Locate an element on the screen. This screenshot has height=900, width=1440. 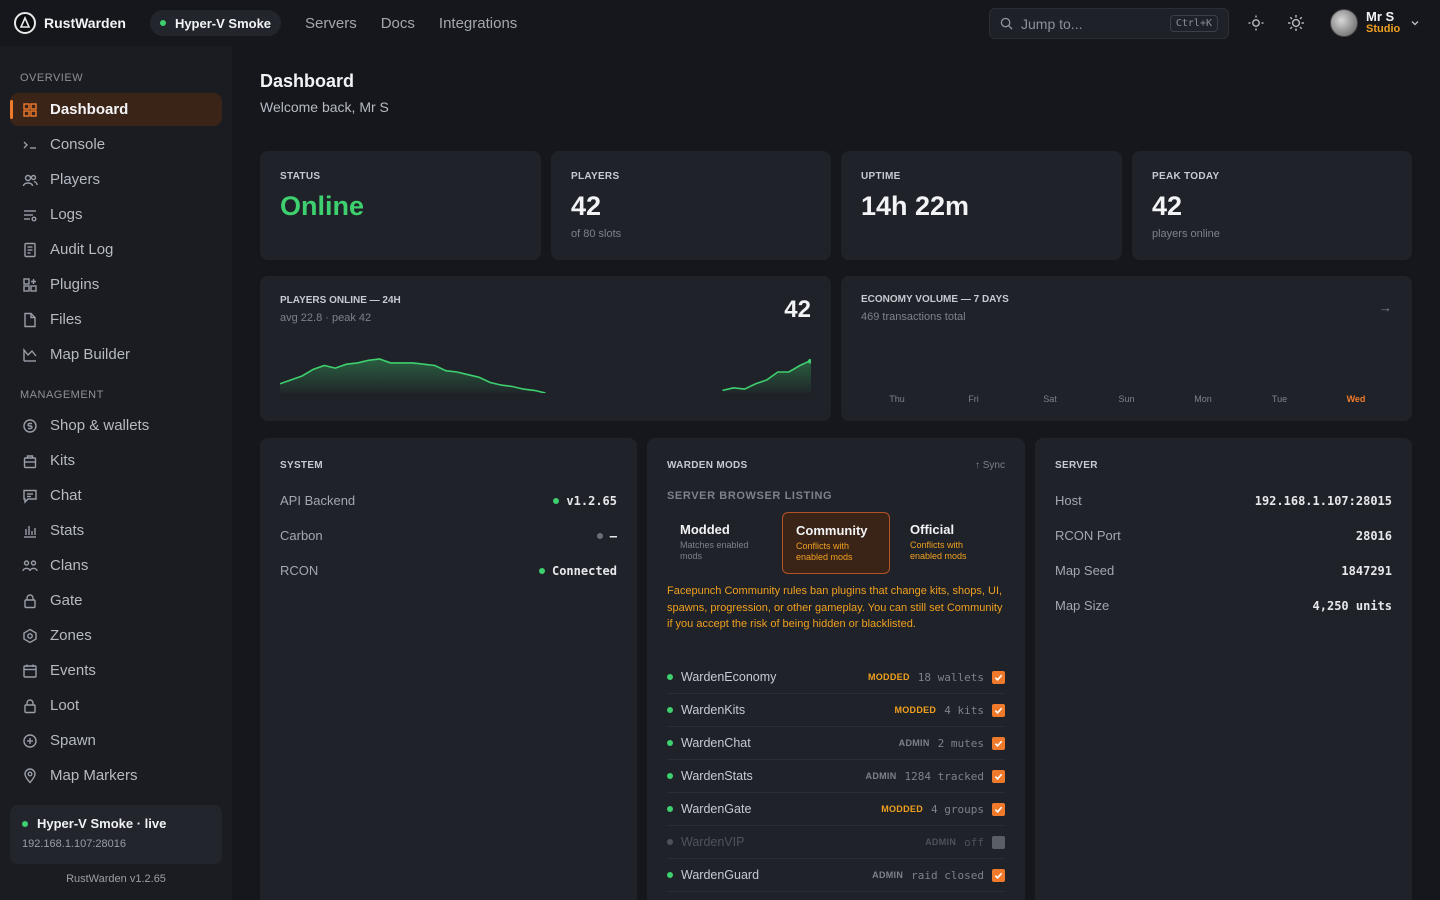
mod-name: WardenGuard is located at coordinates (720, 875).